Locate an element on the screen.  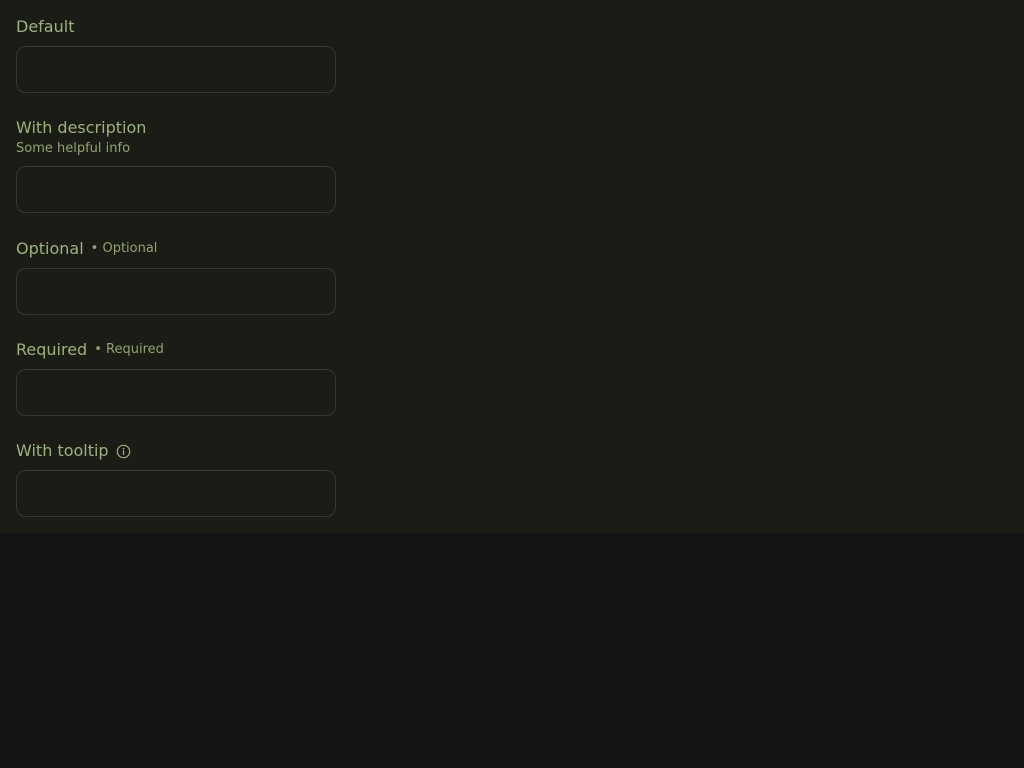
field-optional: Optional • Optional is located at coordinates (176, 276).